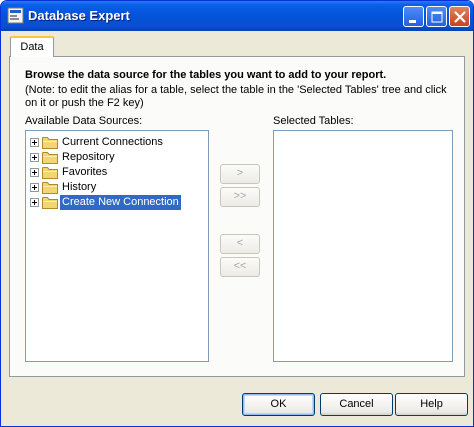 This screenshot has height=427, width=474. What do you see at coordinates (32, 46) in the screenshot?
I see `tab-data: Data` at bounding box center [32, 46].